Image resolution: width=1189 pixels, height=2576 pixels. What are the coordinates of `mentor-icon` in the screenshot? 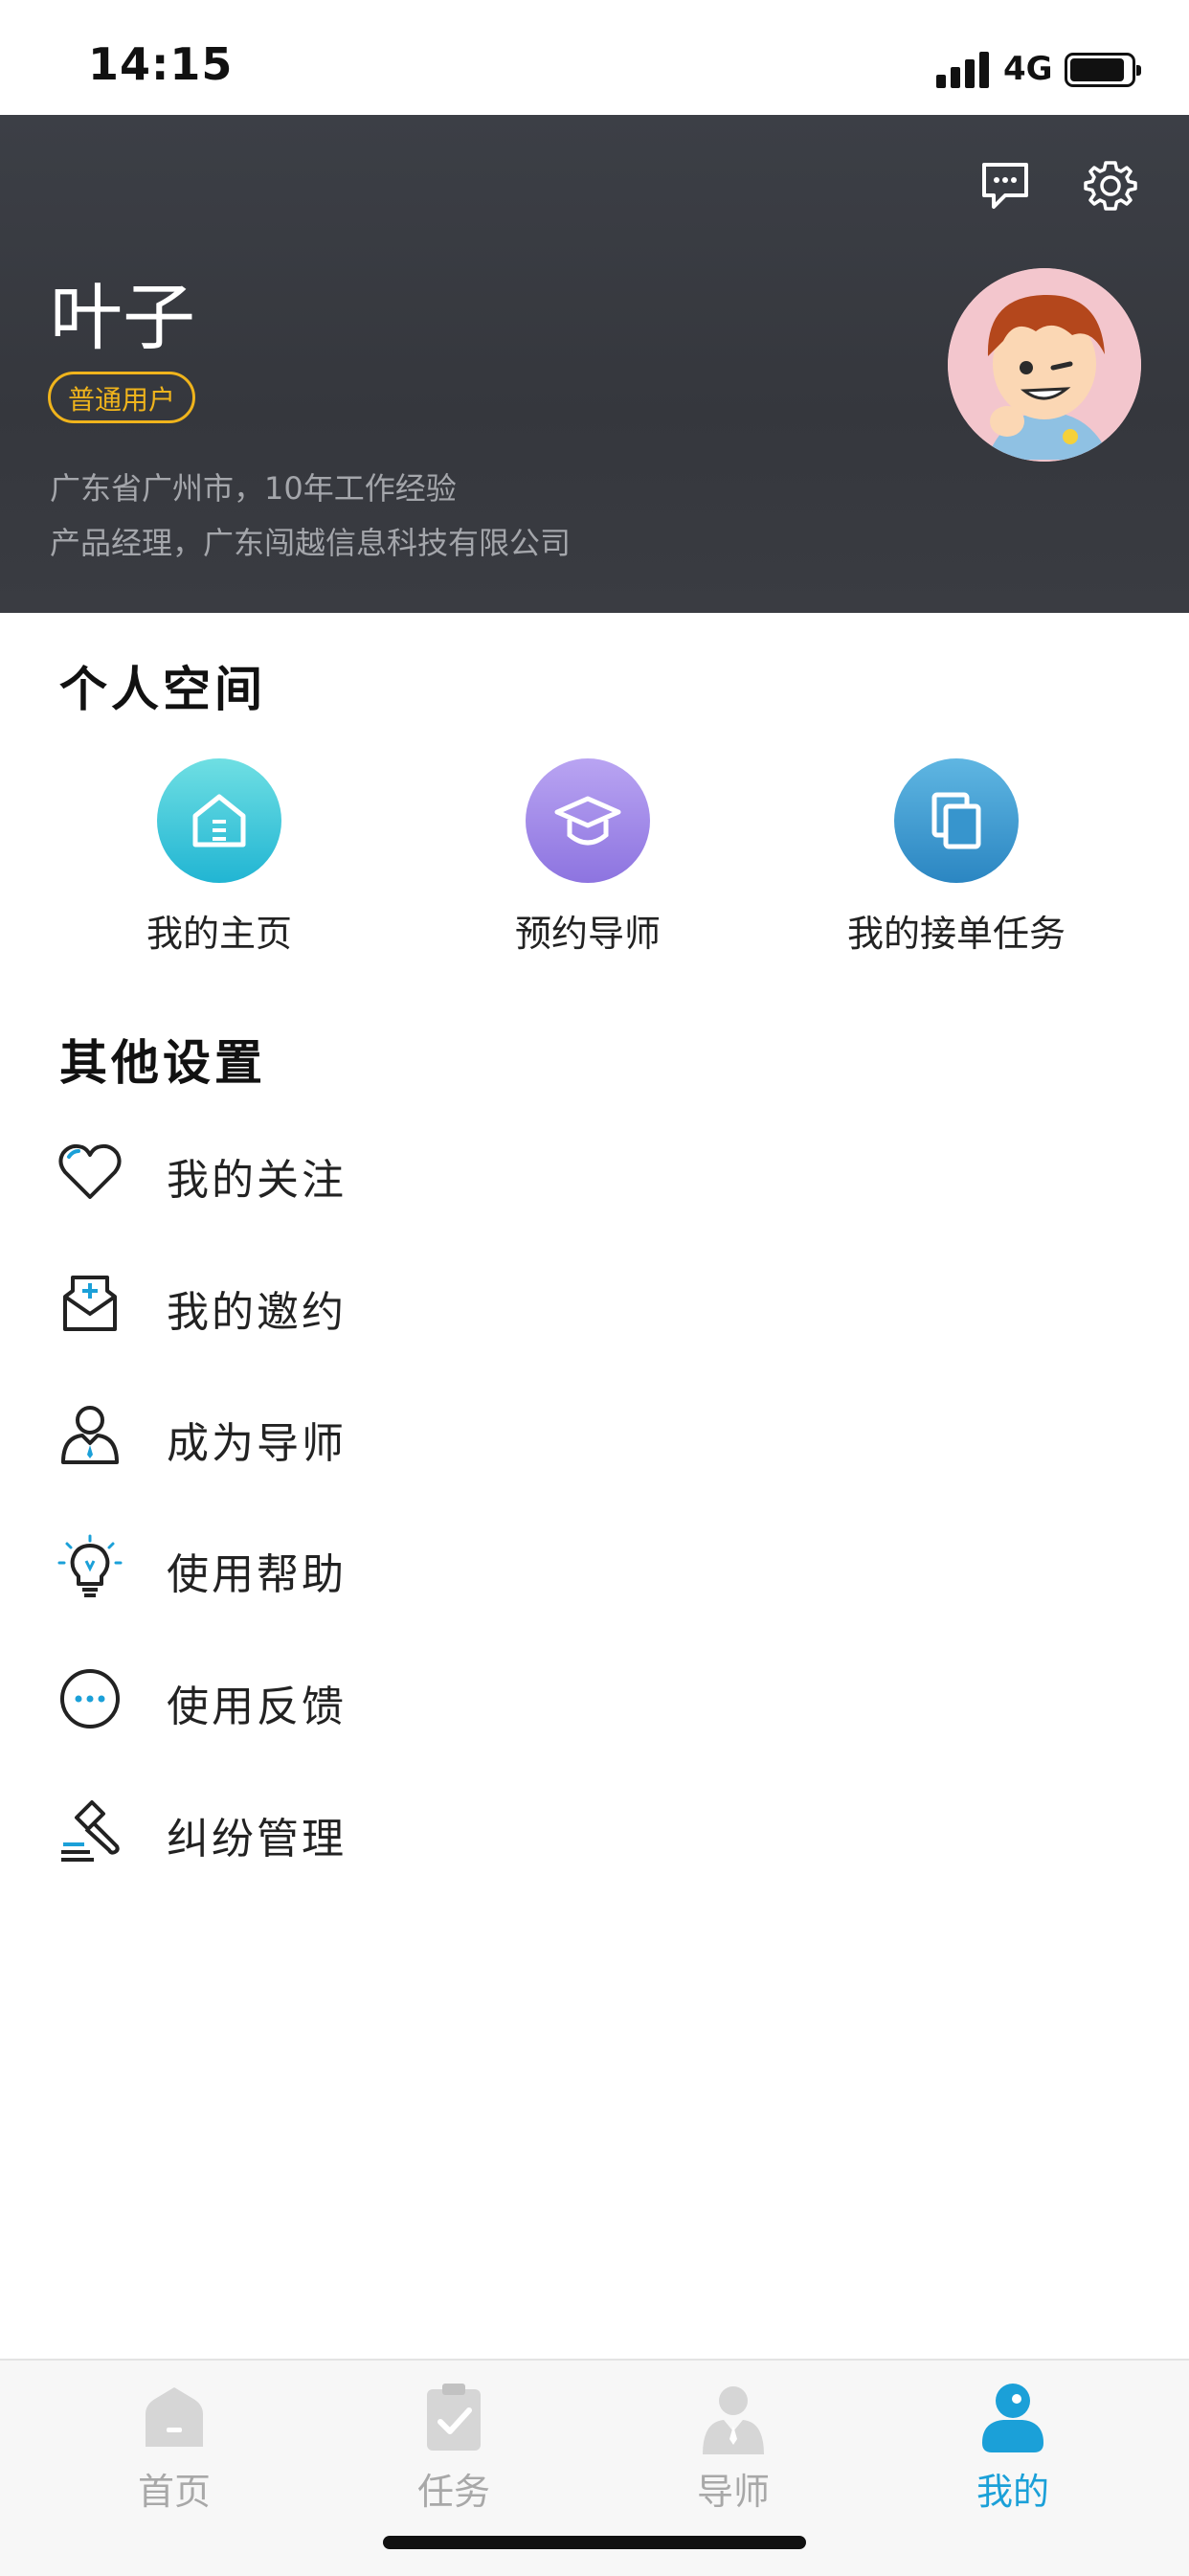 It's located at (90, 1435).